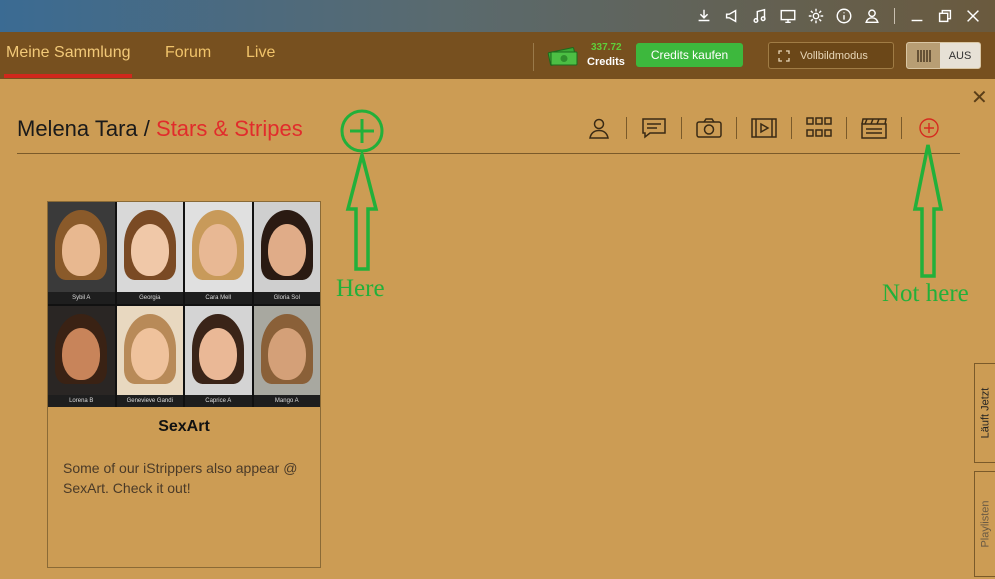 The height and width of the screenshot is (579, 995). What do you see at coordinates (923, 55) in the screenshot?
I see `barcode-icon` at bounding box center [923, 55].